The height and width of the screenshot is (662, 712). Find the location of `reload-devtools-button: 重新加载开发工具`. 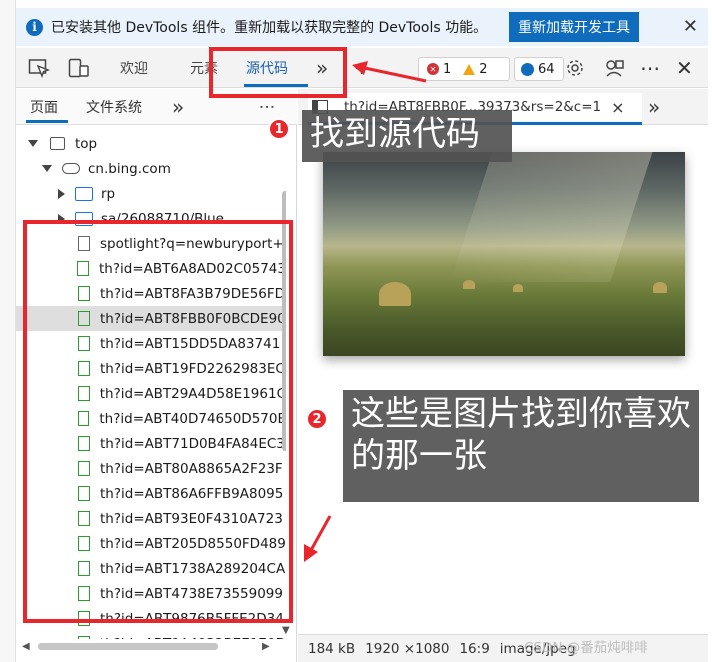

reload-devtools-button: 重新加载开发工具 is located at coordinates (574, 27).